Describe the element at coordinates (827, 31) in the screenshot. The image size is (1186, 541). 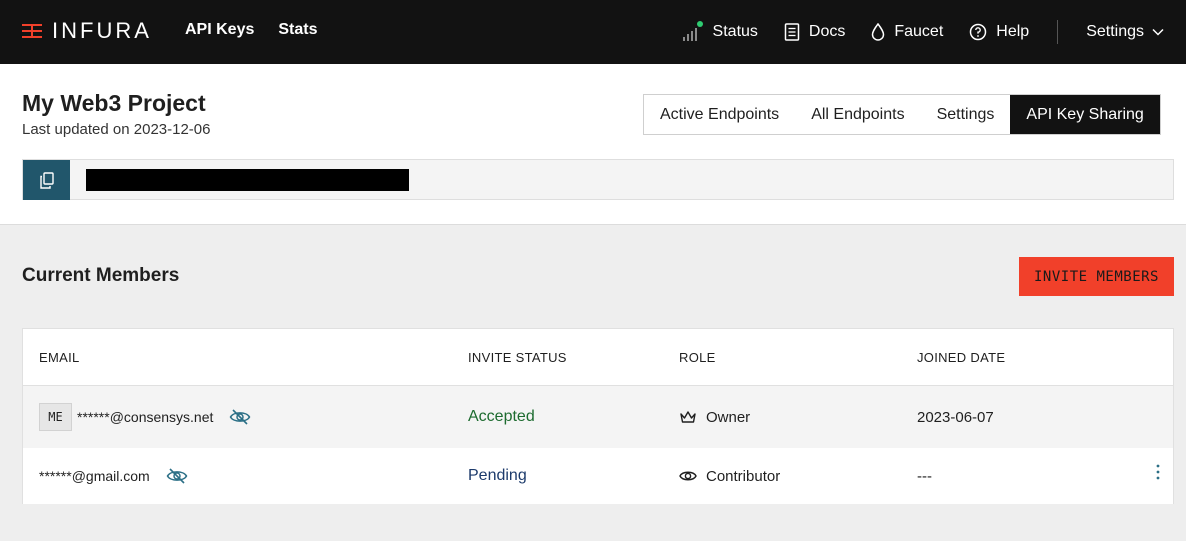
I see `nav-docs-label: Docs` at that location.